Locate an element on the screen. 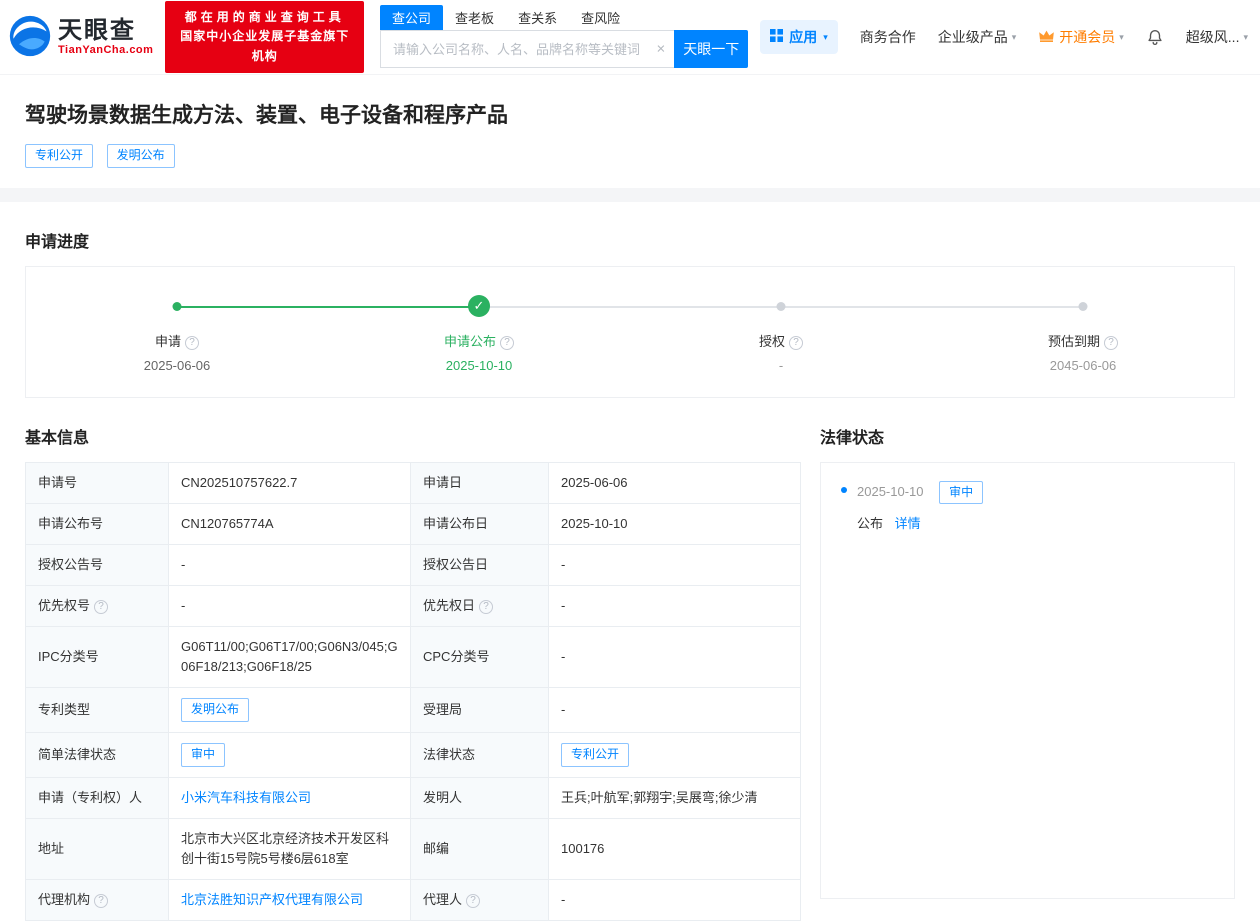 This screenshot has height=921, width=1260. field-value: 小米汽车科技有限公司 is located at coordinates (289, 797).